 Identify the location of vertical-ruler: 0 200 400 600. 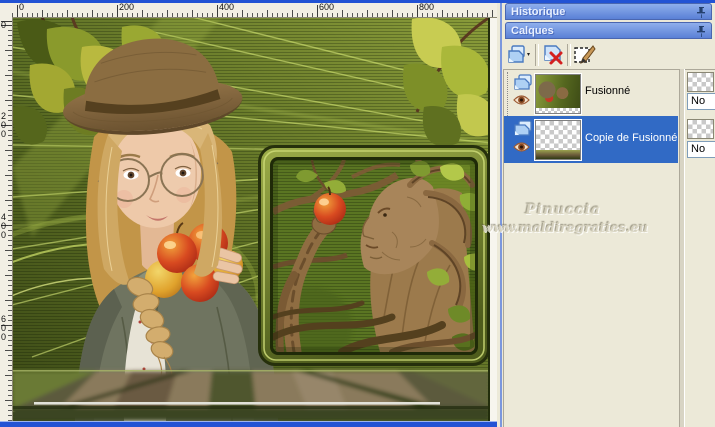
(6, 219).